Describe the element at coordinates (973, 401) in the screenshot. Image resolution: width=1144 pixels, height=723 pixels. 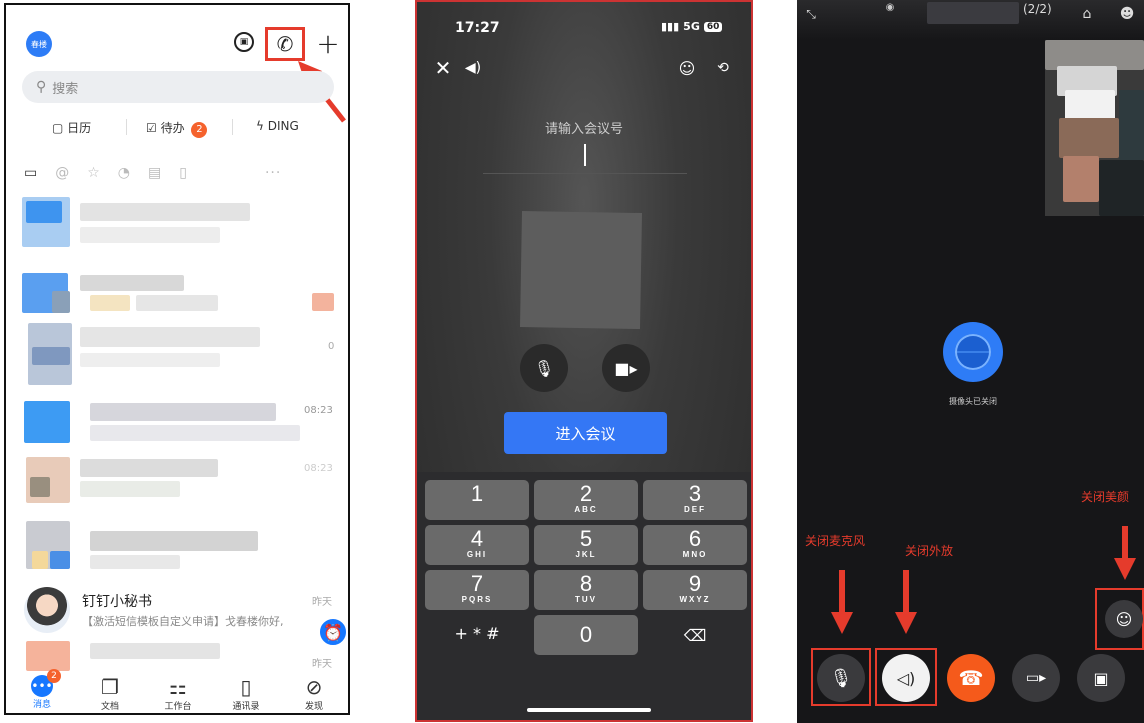
I see `camera-off-text: 摄像头已关闭` at that location.